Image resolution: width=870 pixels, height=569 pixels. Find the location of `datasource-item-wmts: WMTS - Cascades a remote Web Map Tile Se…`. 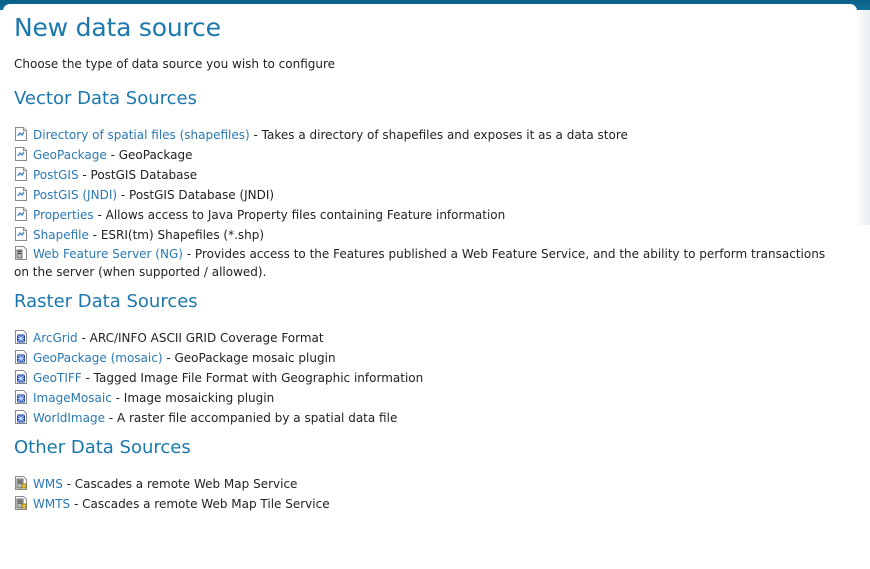

datasource-item-wmts: WMTS - Cascades a remote Web Map Tile Se… is located at coordinates (424, 504).